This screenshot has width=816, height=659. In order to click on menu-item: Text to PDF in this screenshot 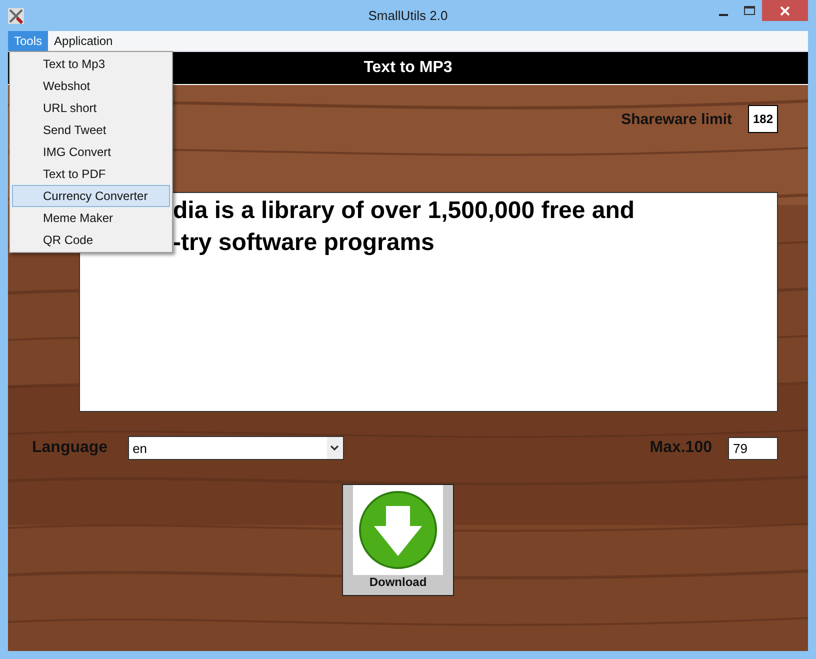, I will do `click(91, 174)`.